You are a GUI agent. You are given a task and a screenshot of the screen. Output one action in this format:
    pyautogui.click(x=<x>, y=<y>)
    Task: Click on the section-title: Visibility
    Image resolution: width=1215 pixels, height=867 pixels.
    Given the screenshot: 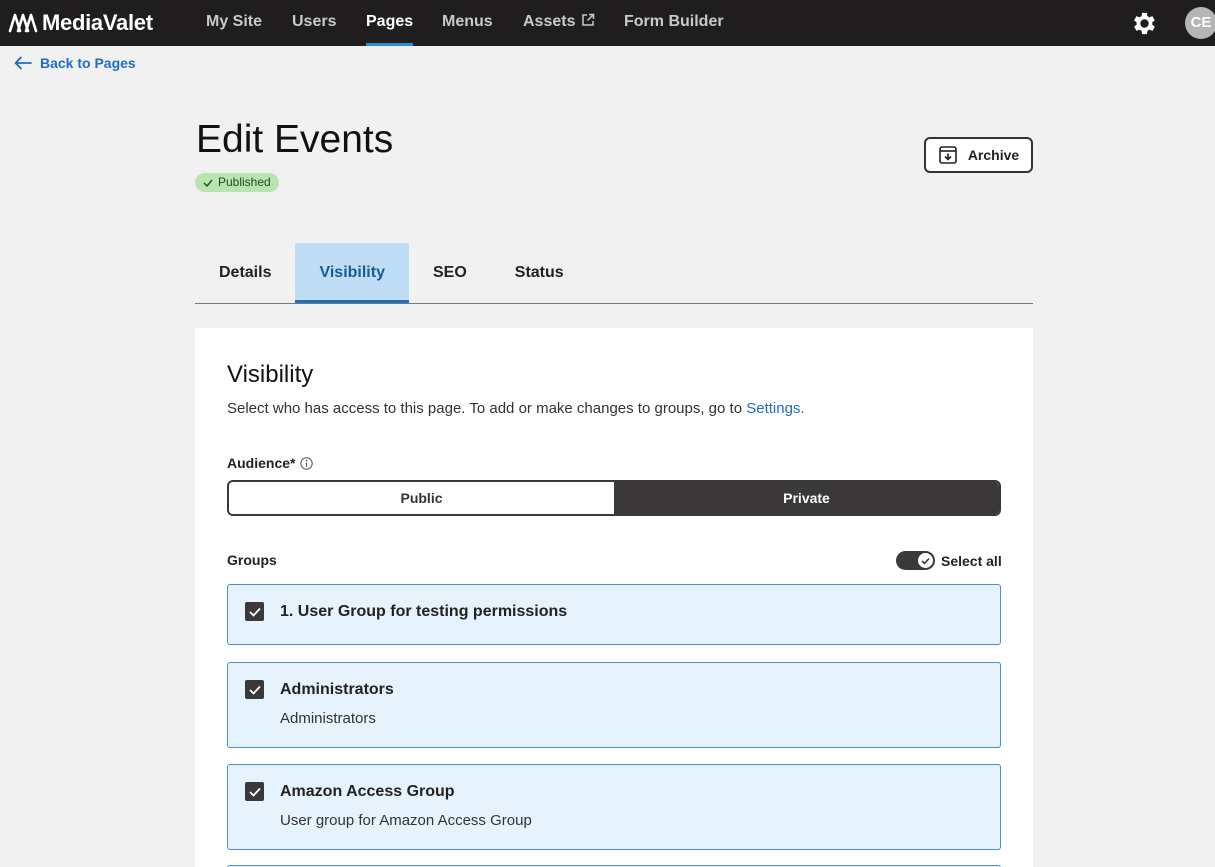 What is the action you would take?
    pyautogui.click(x=270, y=374)
    